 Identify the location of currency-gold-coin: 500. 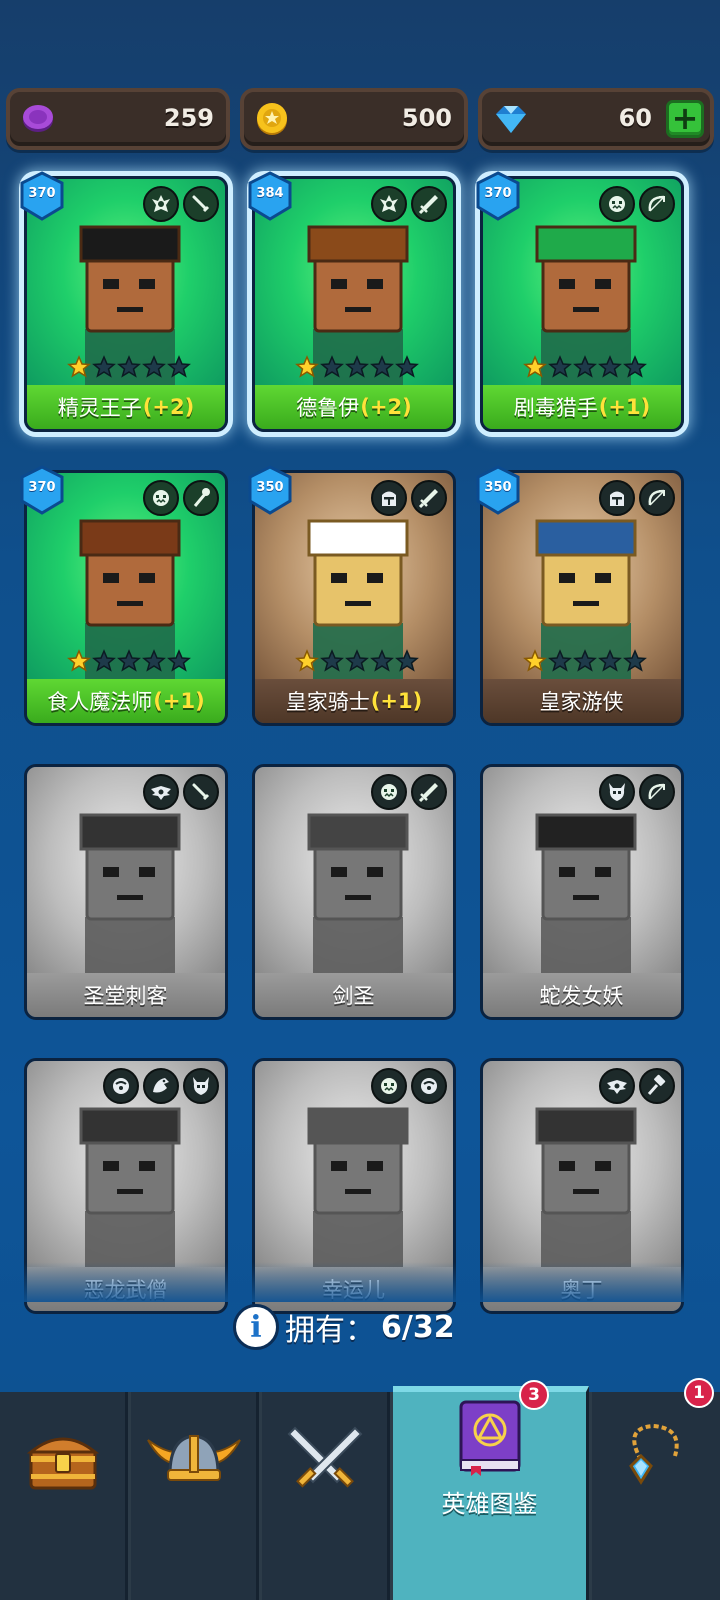
(354, 119).